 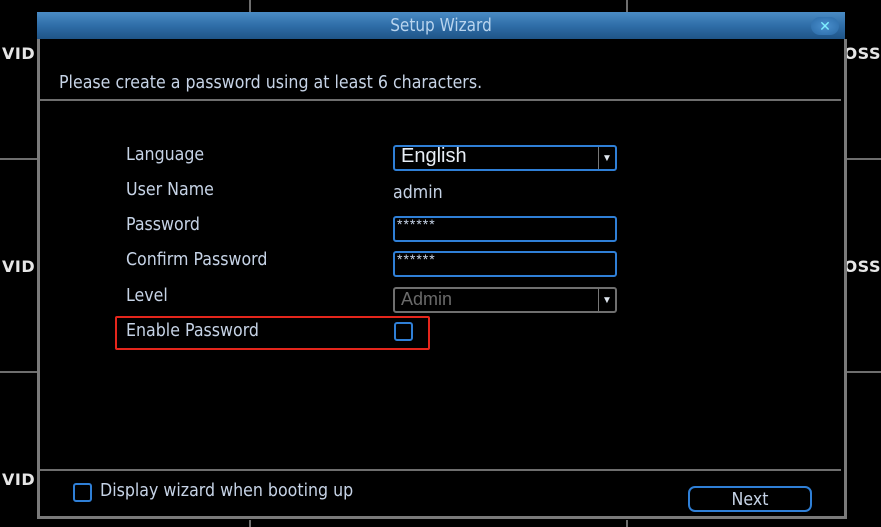 I want to click on username-value: admin, so click(x=418, y=192).